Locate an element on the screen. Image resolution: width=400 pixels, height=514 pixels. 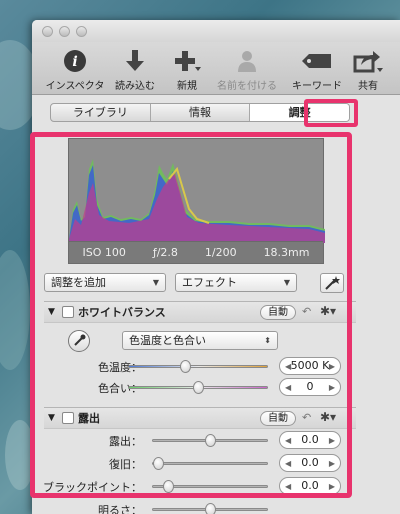
inspector-button: i インスペクタ is located at coordinates (75, 70).